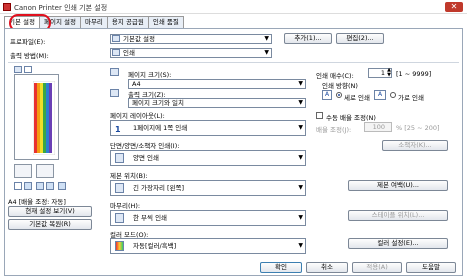 Image resolution: width=467 pixels, height=280 pixels. Describe the element at coordinates (139, 39) in the screenshot. I see `profile-value: 기본값 설정` at that location.